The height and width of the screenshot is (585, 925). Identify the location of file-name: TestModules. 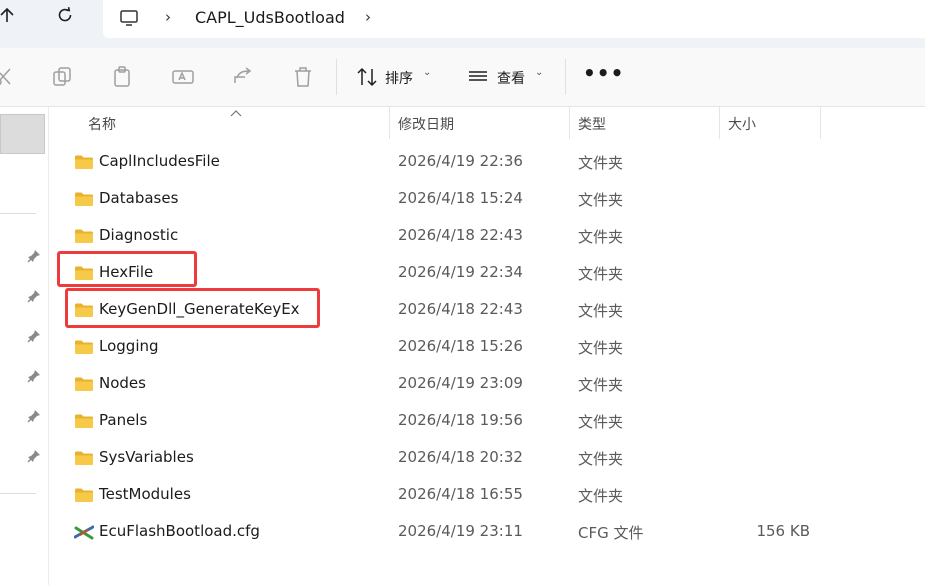
(145, 494).